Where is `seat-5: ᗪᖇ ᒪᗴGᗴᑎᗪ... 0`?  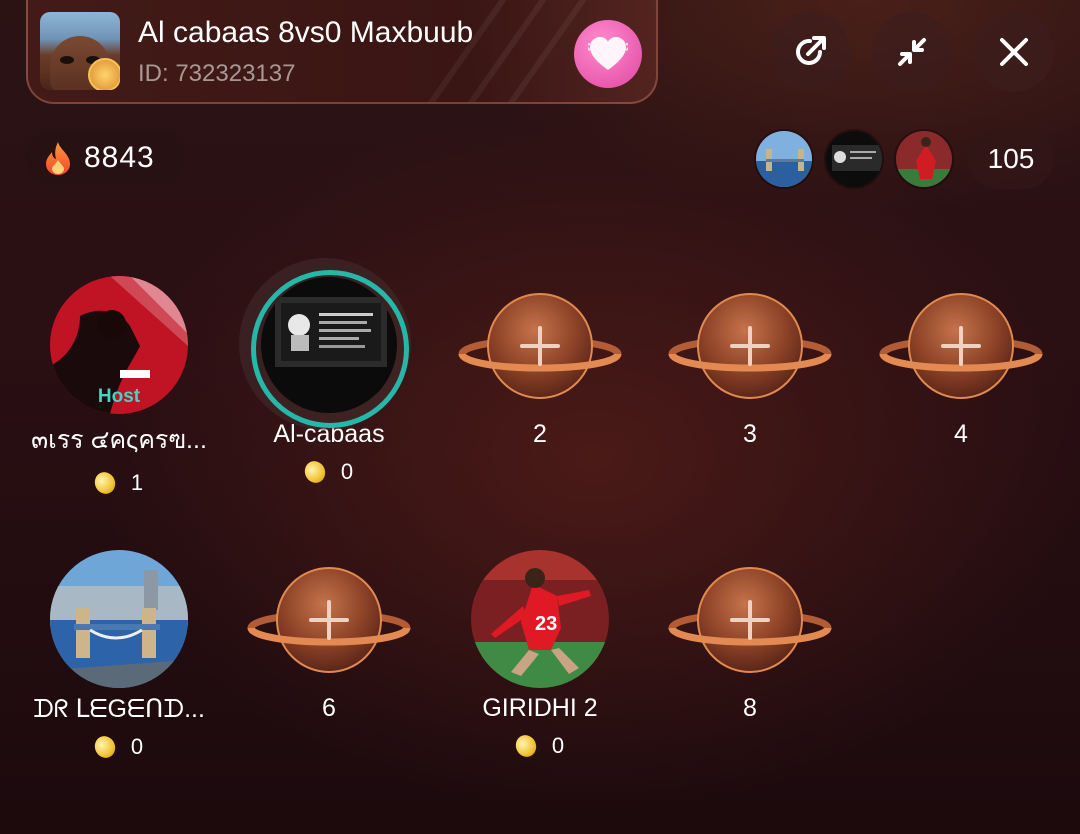 seat-5: ᗪᖇ ᒪᗴGᗴᑎᗪ... 0 is located at coordinates (119, 653).